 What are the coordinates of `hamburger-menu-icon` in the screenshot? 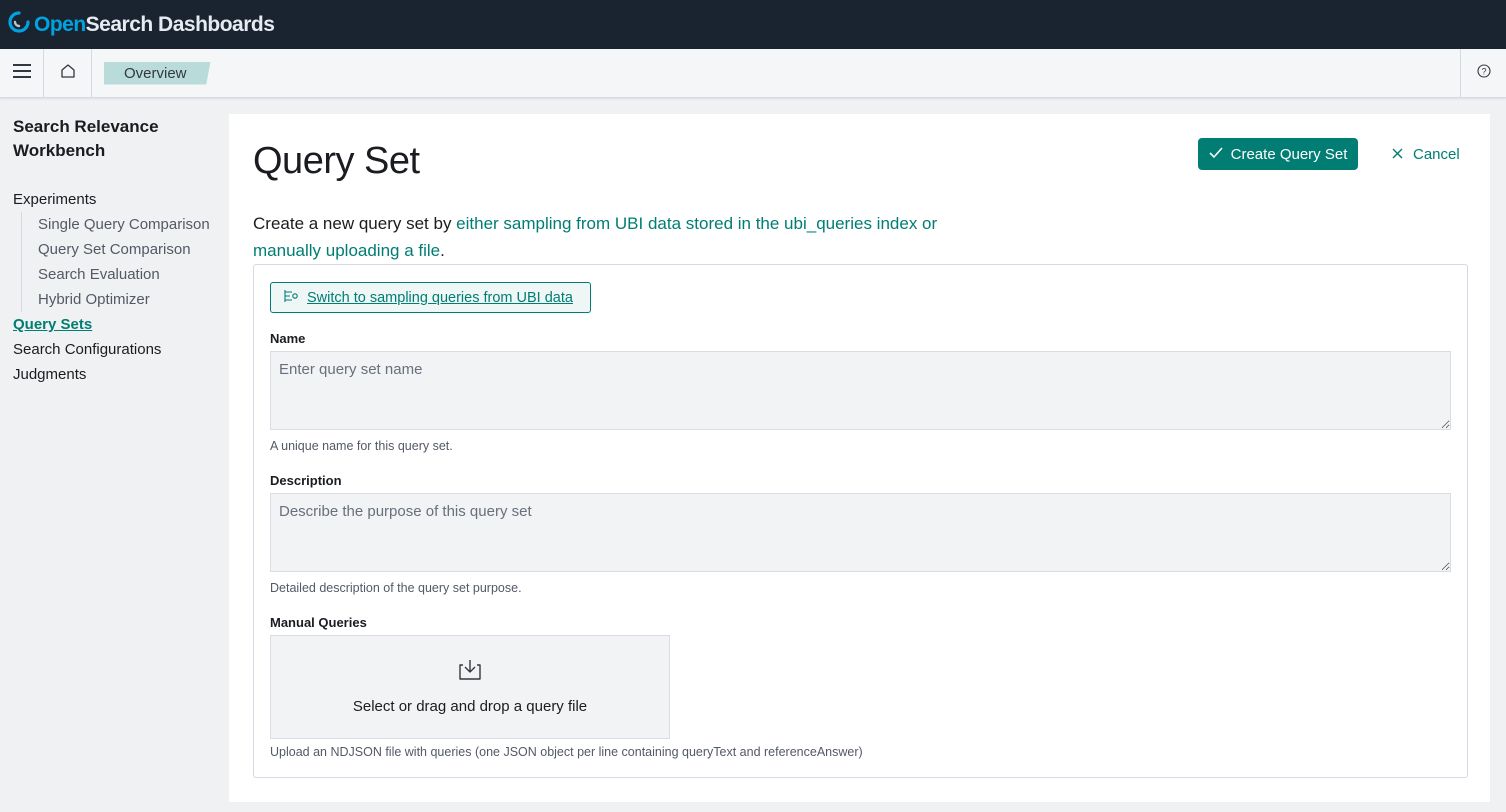 It's located at (21, 73).